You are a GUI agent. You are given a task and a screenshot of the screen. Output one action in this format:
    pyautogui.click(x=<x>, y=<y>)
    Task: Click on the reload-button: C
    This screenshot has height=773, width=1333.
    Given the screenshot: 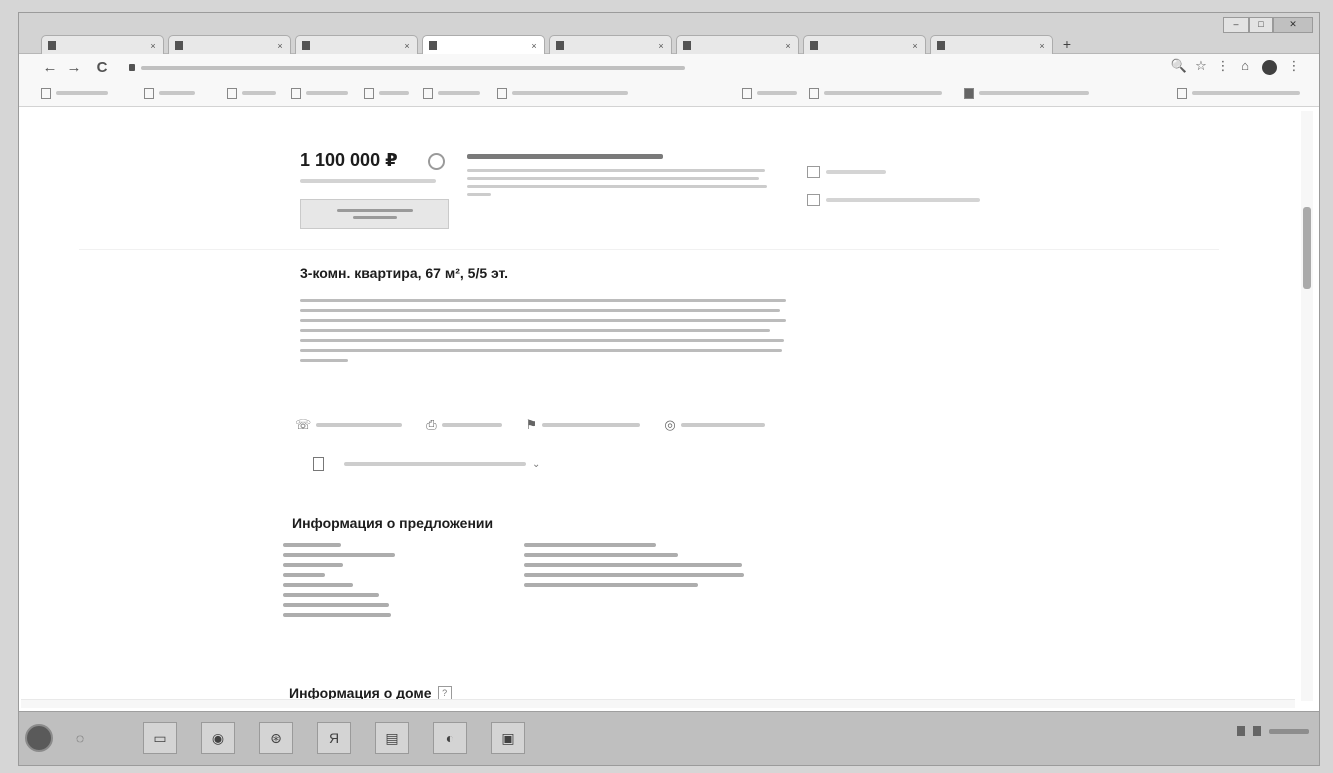 What is the action you would take?
    pyautogui.click(x=102, y=67)
    